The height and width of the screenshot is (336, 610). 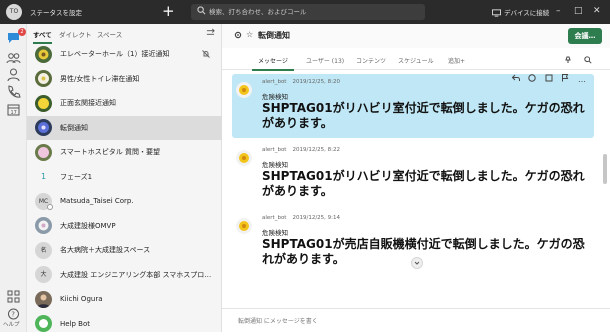 What do you see at coordinates (597, 11) in the screenshot?
I see `close-button: ✕` at bounding box center [597, 11].